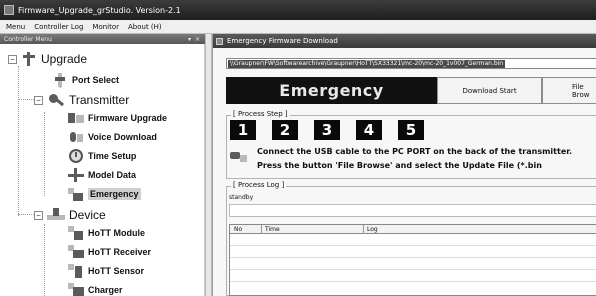 This screenshot has height=296, width=596. Describe the element at coordinates (128, 118) in the screenshot. I see `tree-label-firmware-upgrade: Firmware Upgrade` at that location.